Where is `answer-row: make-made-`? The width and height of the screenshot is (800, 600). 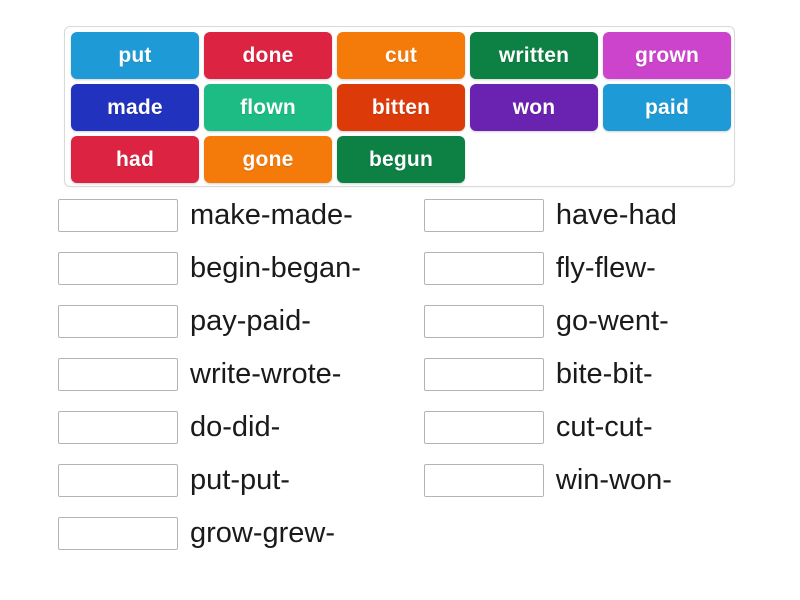
answer-row: make-made- is located at coordinates (209, 215).